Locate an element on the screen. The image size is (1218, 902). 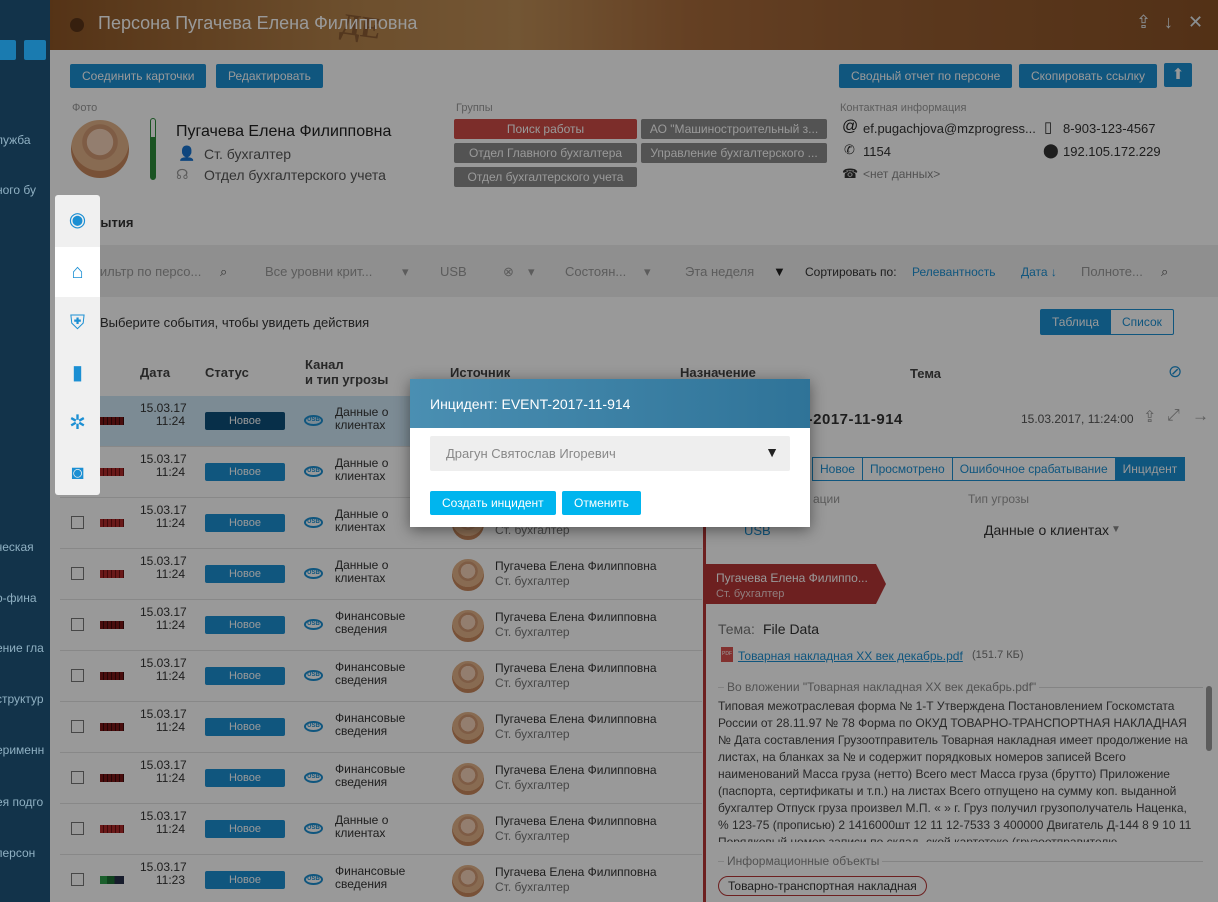
camera-icon: ◙ is located at coordinates (77, 473).